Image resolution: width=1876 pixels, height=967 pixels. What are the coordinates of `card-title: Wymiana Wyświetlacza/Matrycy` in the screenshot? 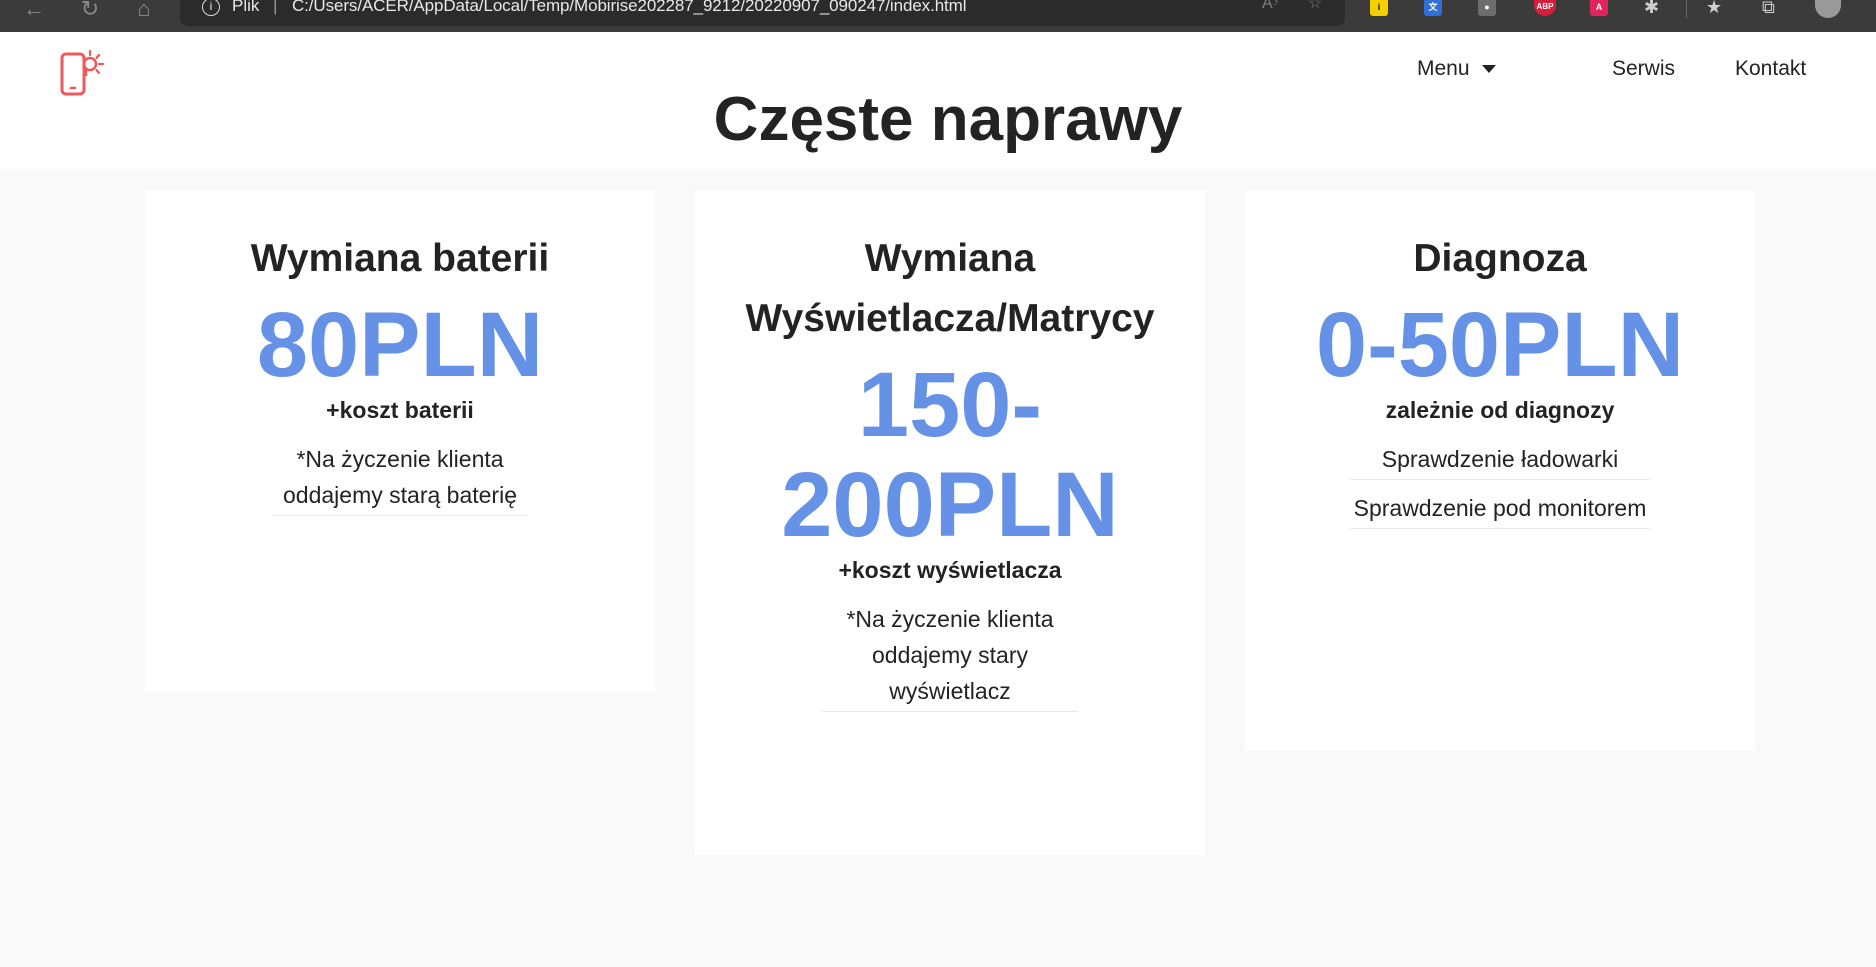 It's located at (950, 288).